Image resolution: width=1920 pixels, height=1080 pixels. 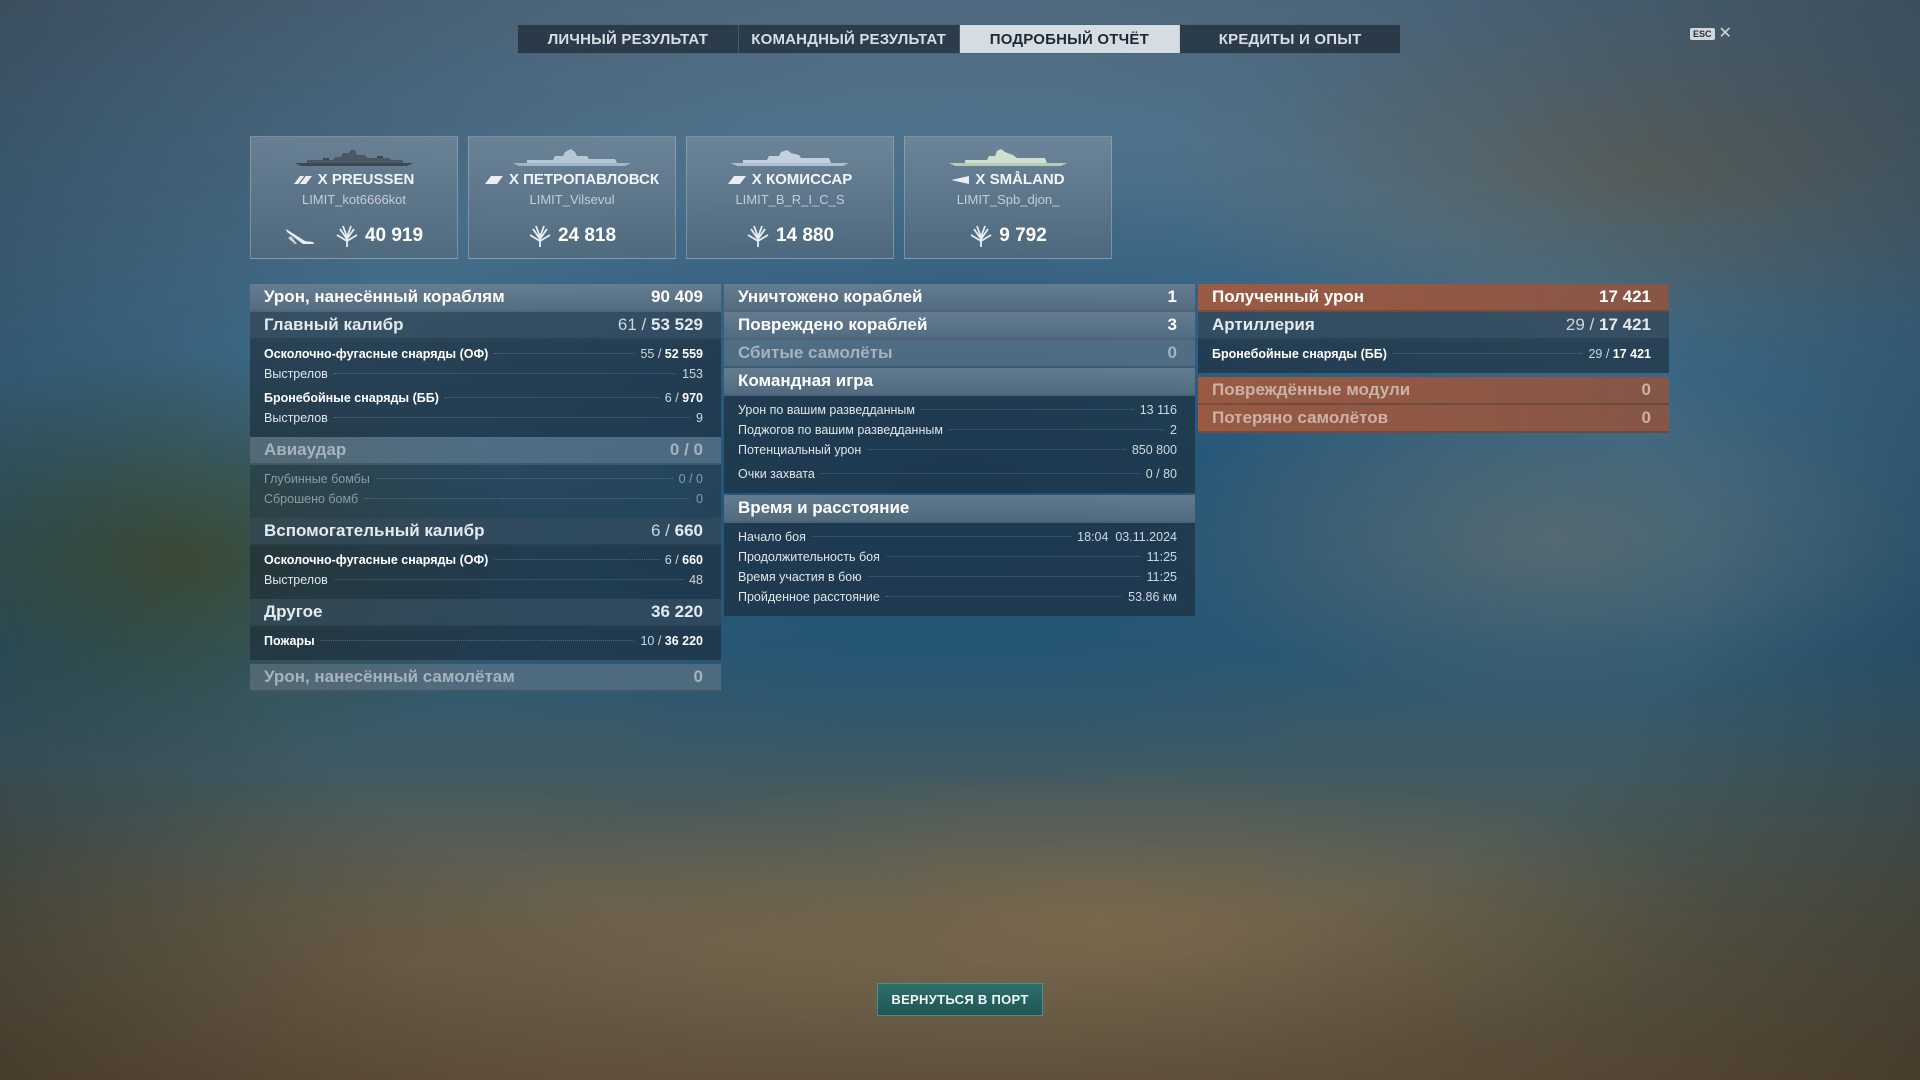 What do you see at coordinates (957, 597) in the screenshot?
I see `stat-row: Пройденное расстояние 53.86 км` at bounding box center [957, 597].